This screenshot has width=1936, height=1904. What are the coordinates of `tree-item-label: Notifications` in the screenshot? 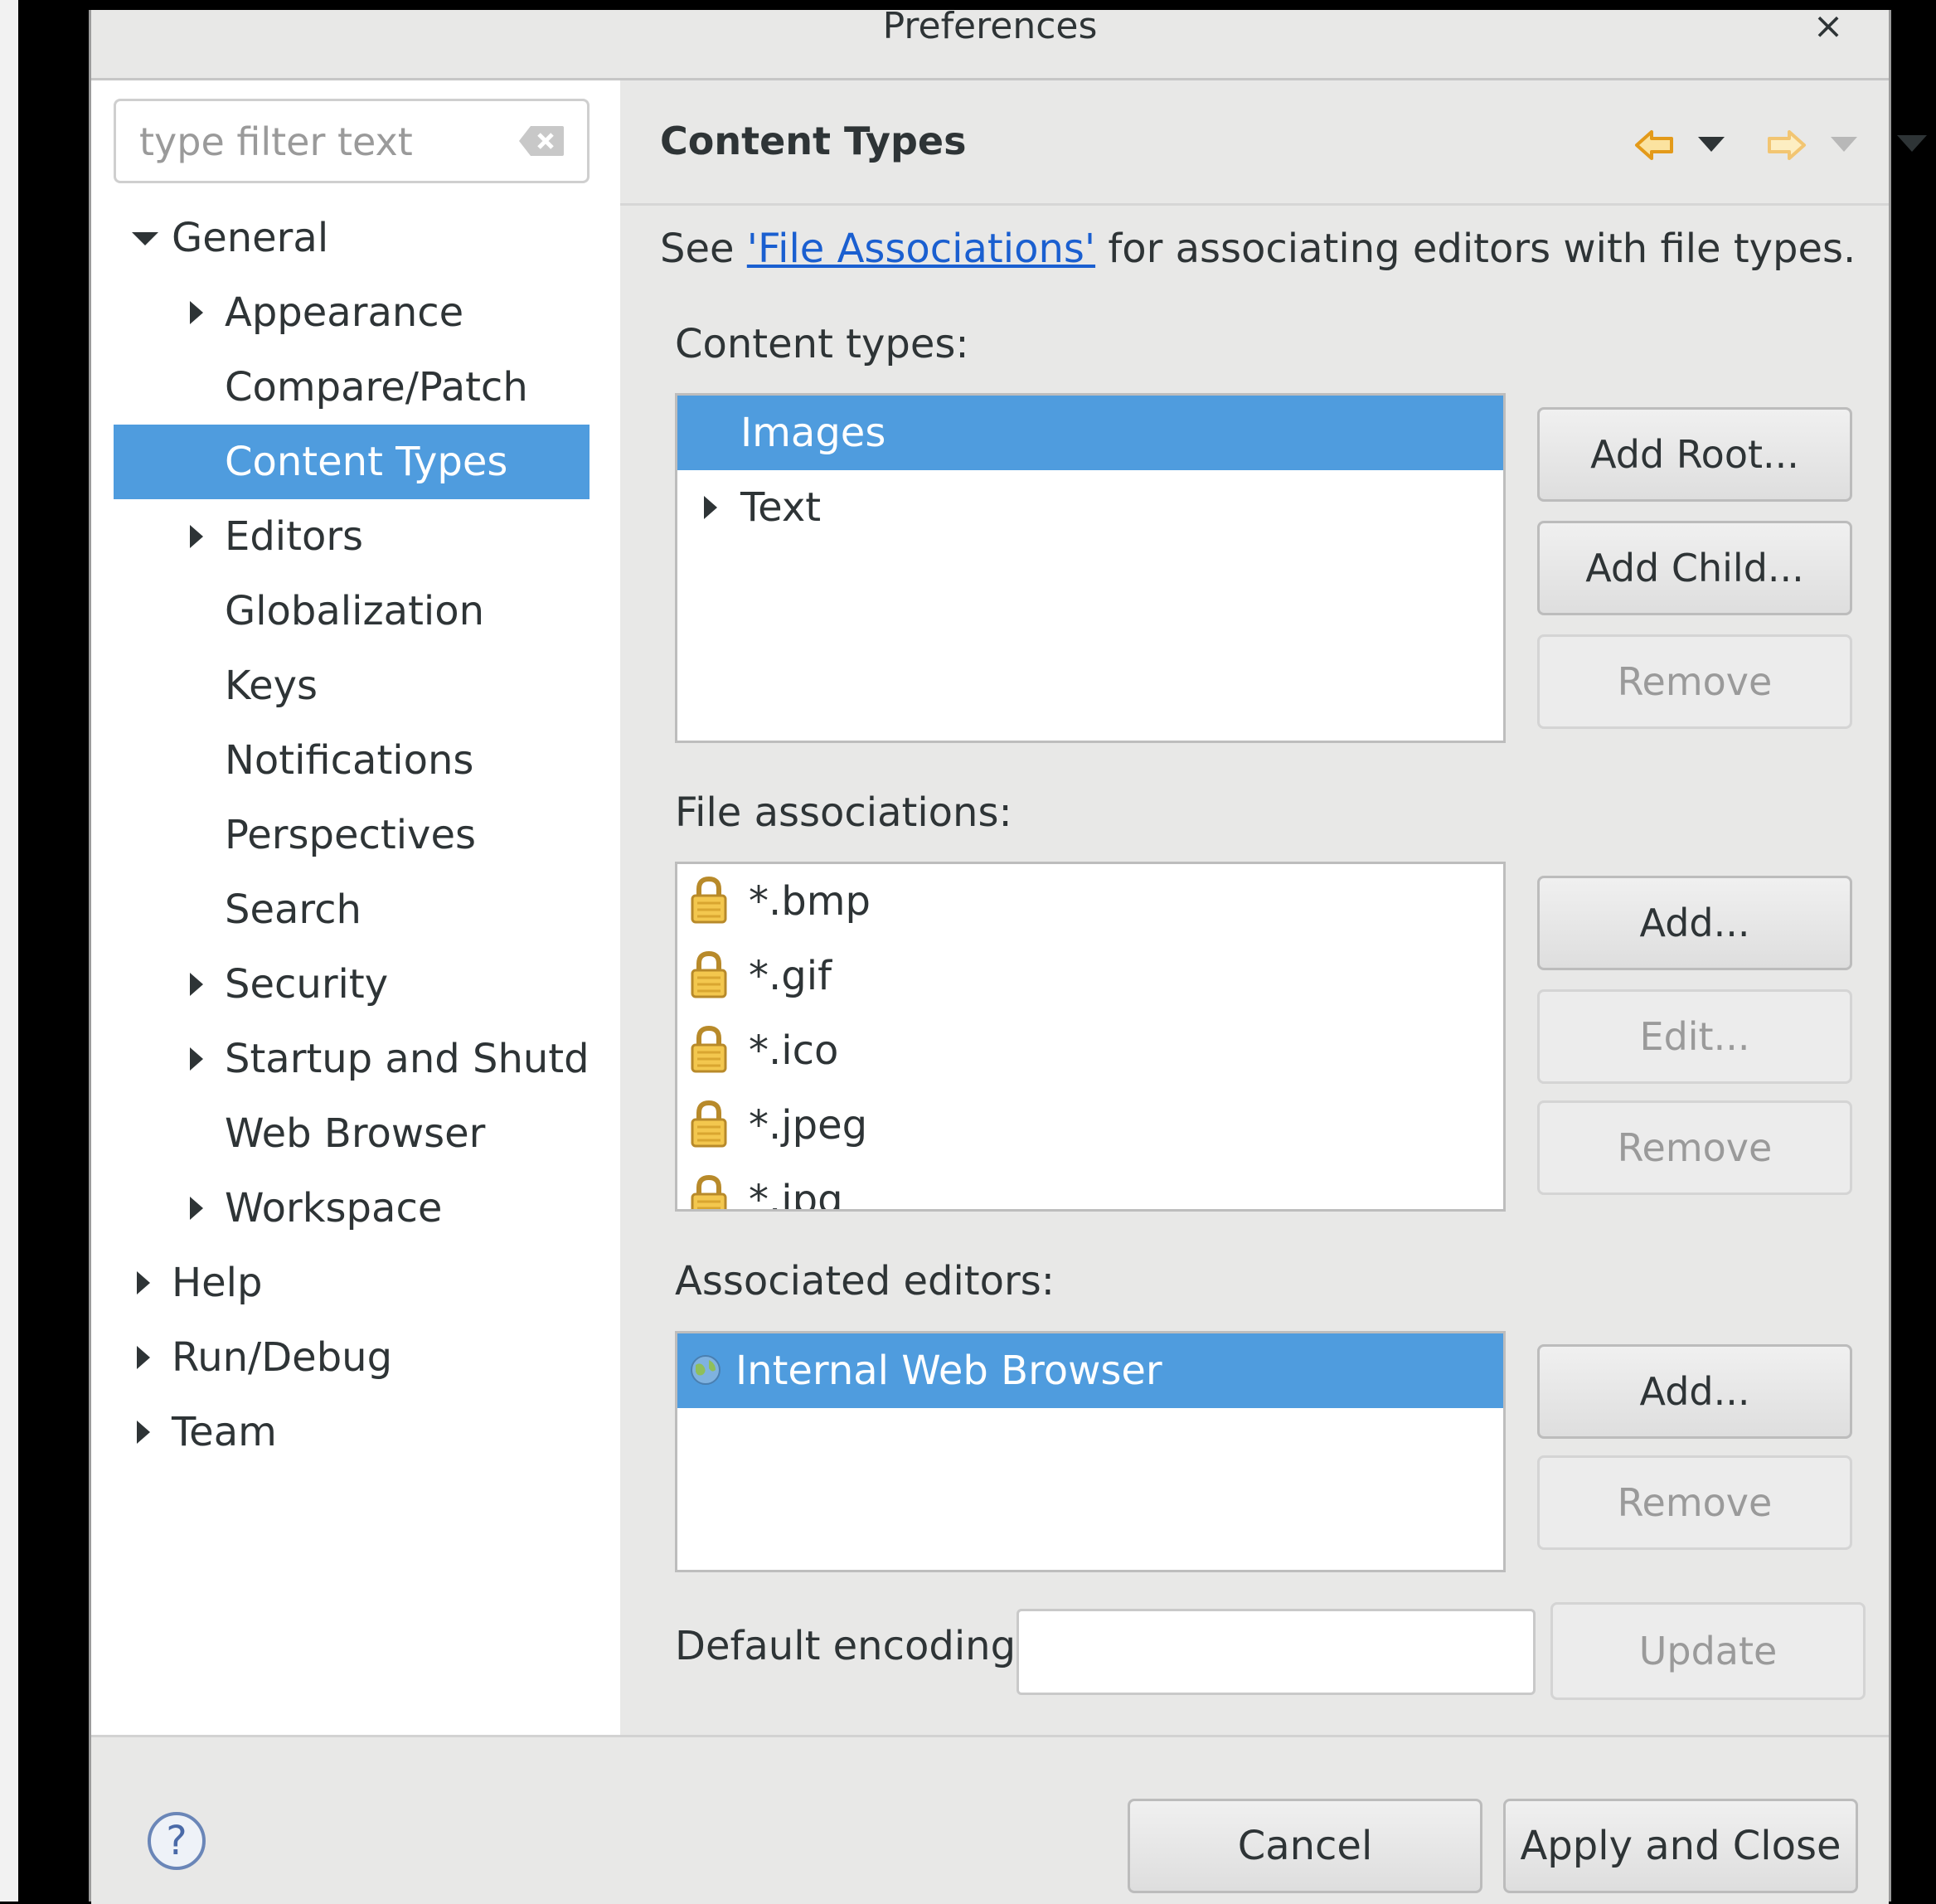 It's located at (350, 760).